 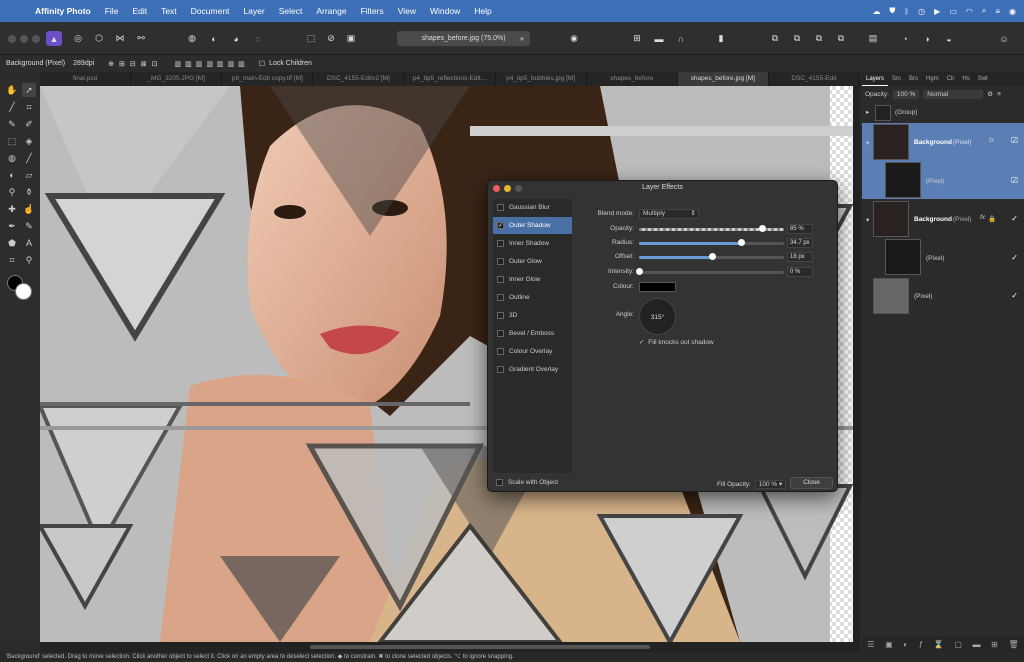 I want to click on color-wheel-icon: ◍, so click(x=192, y=38).